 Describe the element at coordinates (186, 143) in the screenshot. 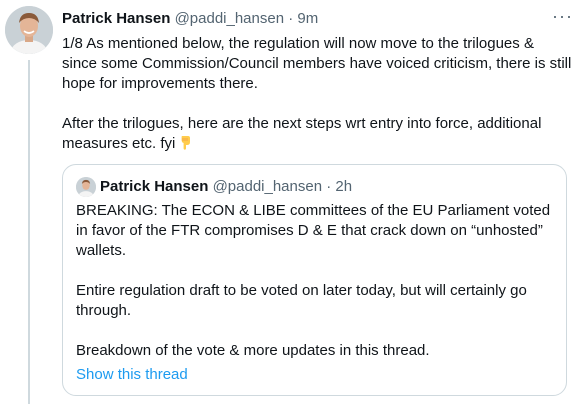

I see `backhand-index-pointing-down-icon` at that location.